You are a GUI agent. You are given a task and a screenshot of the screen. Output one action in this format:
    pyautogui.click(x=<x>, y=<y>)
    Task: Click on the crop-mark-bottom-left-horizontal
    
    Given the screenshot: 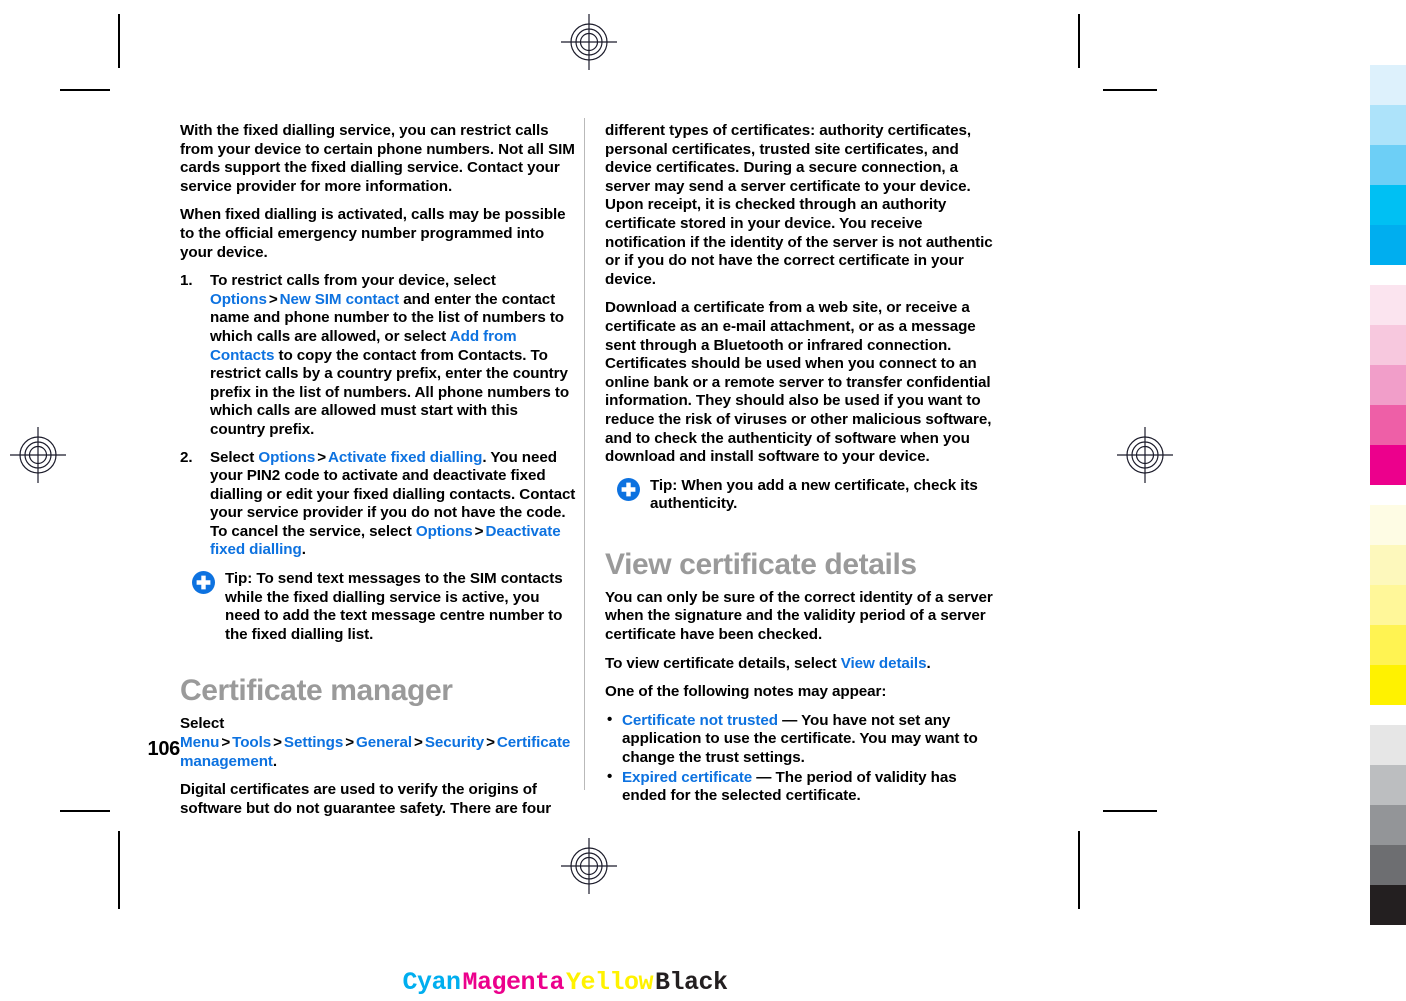 What is the action you would take?
    pyautogui.click(x=85, y=811)
    